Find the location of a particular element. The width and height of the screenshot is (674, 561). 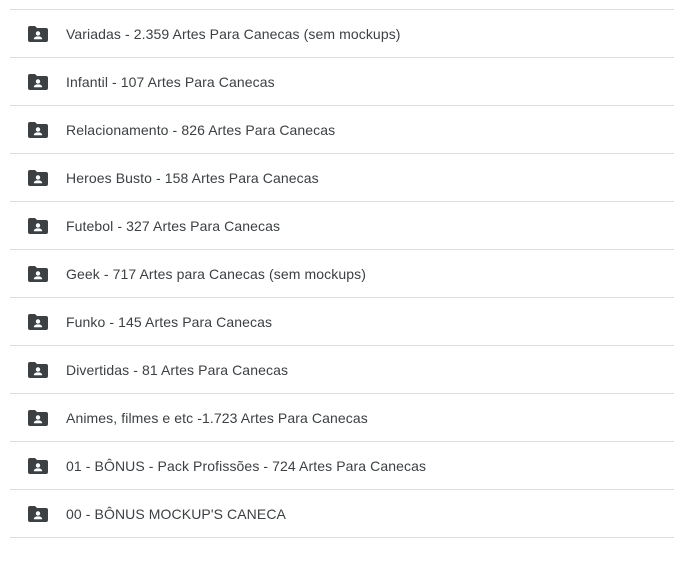

folder-row: Futebol - 327 Artes Para Canecas is located at coordinates (342, 226).